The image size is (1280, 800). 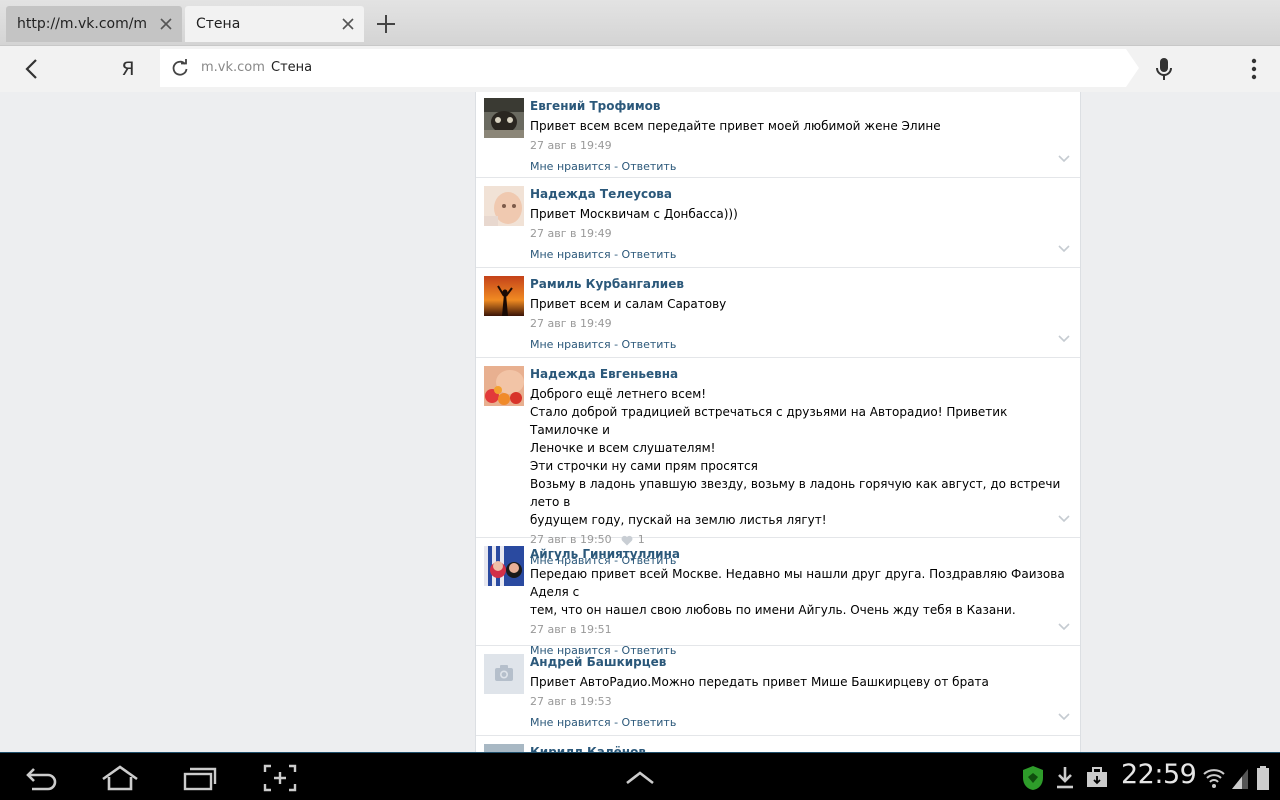 I want to click on comment-author: Айгуль Гиниятуллина, so click(x=800, y=554).